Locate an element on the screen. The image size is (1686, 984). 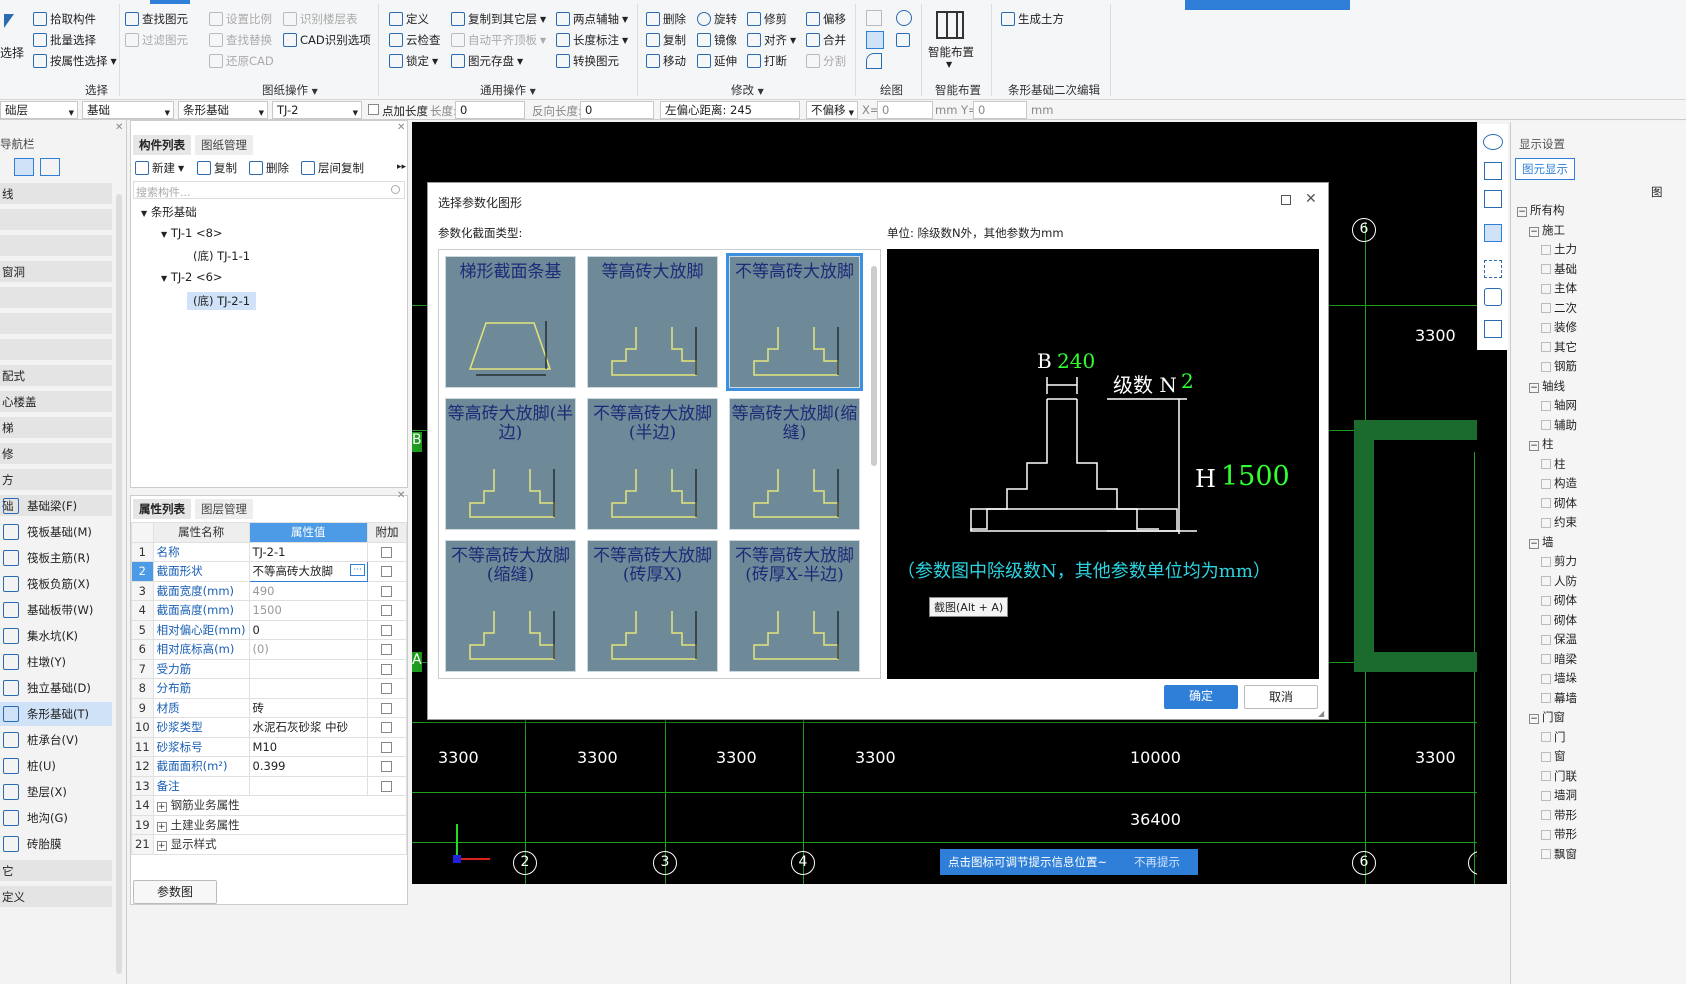
3d-view-icon is located at coordinates (1493, 171).